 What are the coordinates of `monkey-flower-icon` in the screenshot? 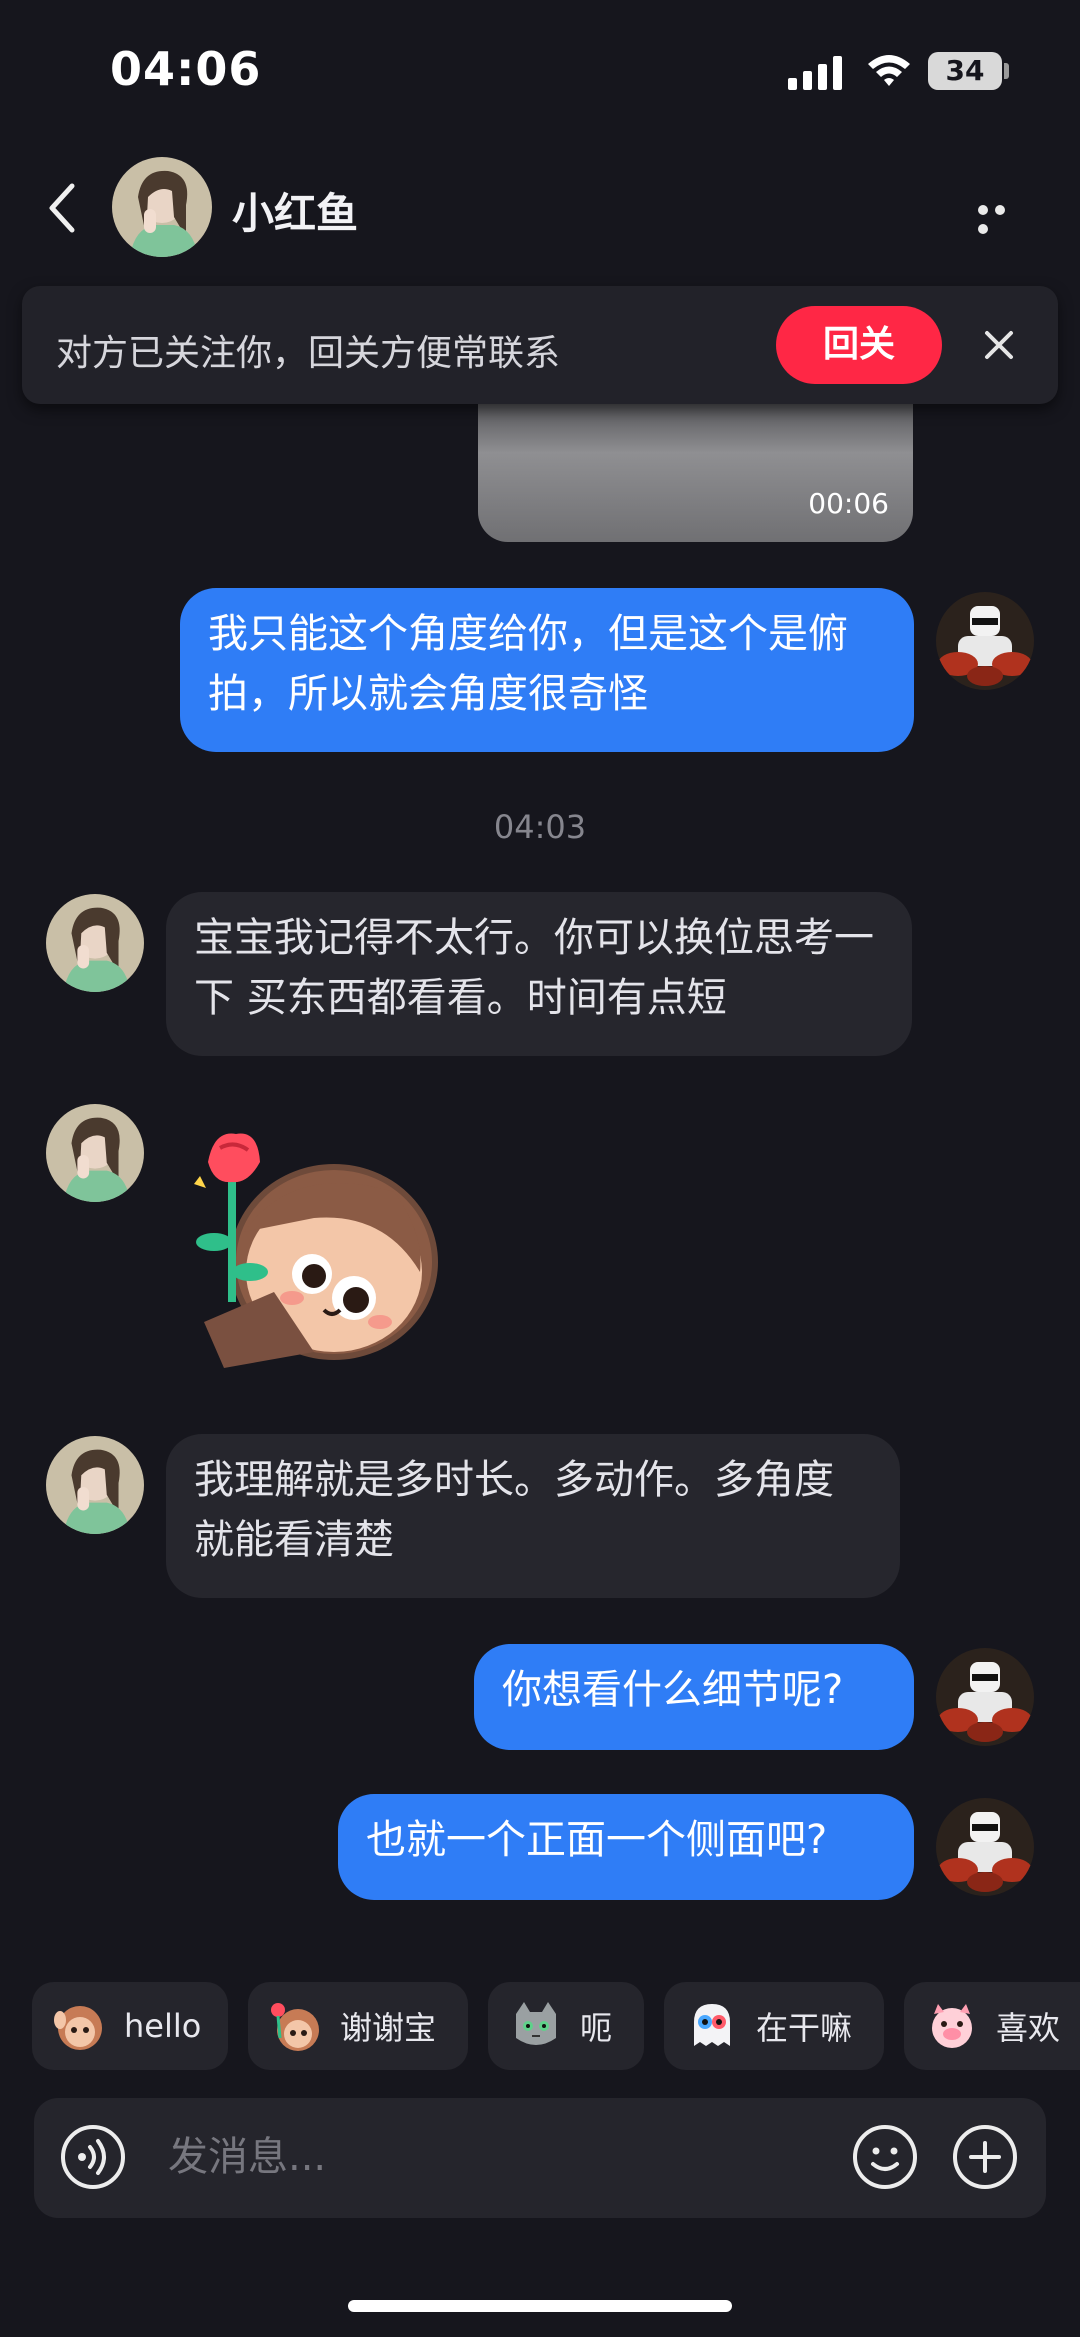 It's located at (295, 2027).